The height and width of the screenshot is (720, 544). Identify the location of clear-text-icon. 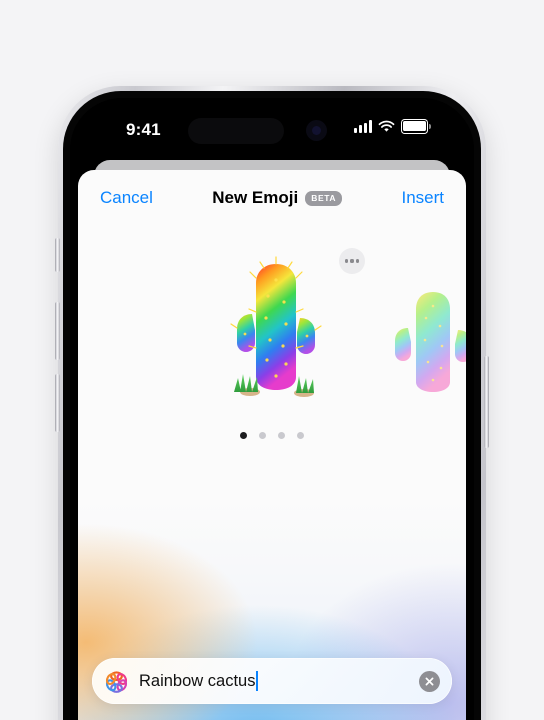
(429, 681).